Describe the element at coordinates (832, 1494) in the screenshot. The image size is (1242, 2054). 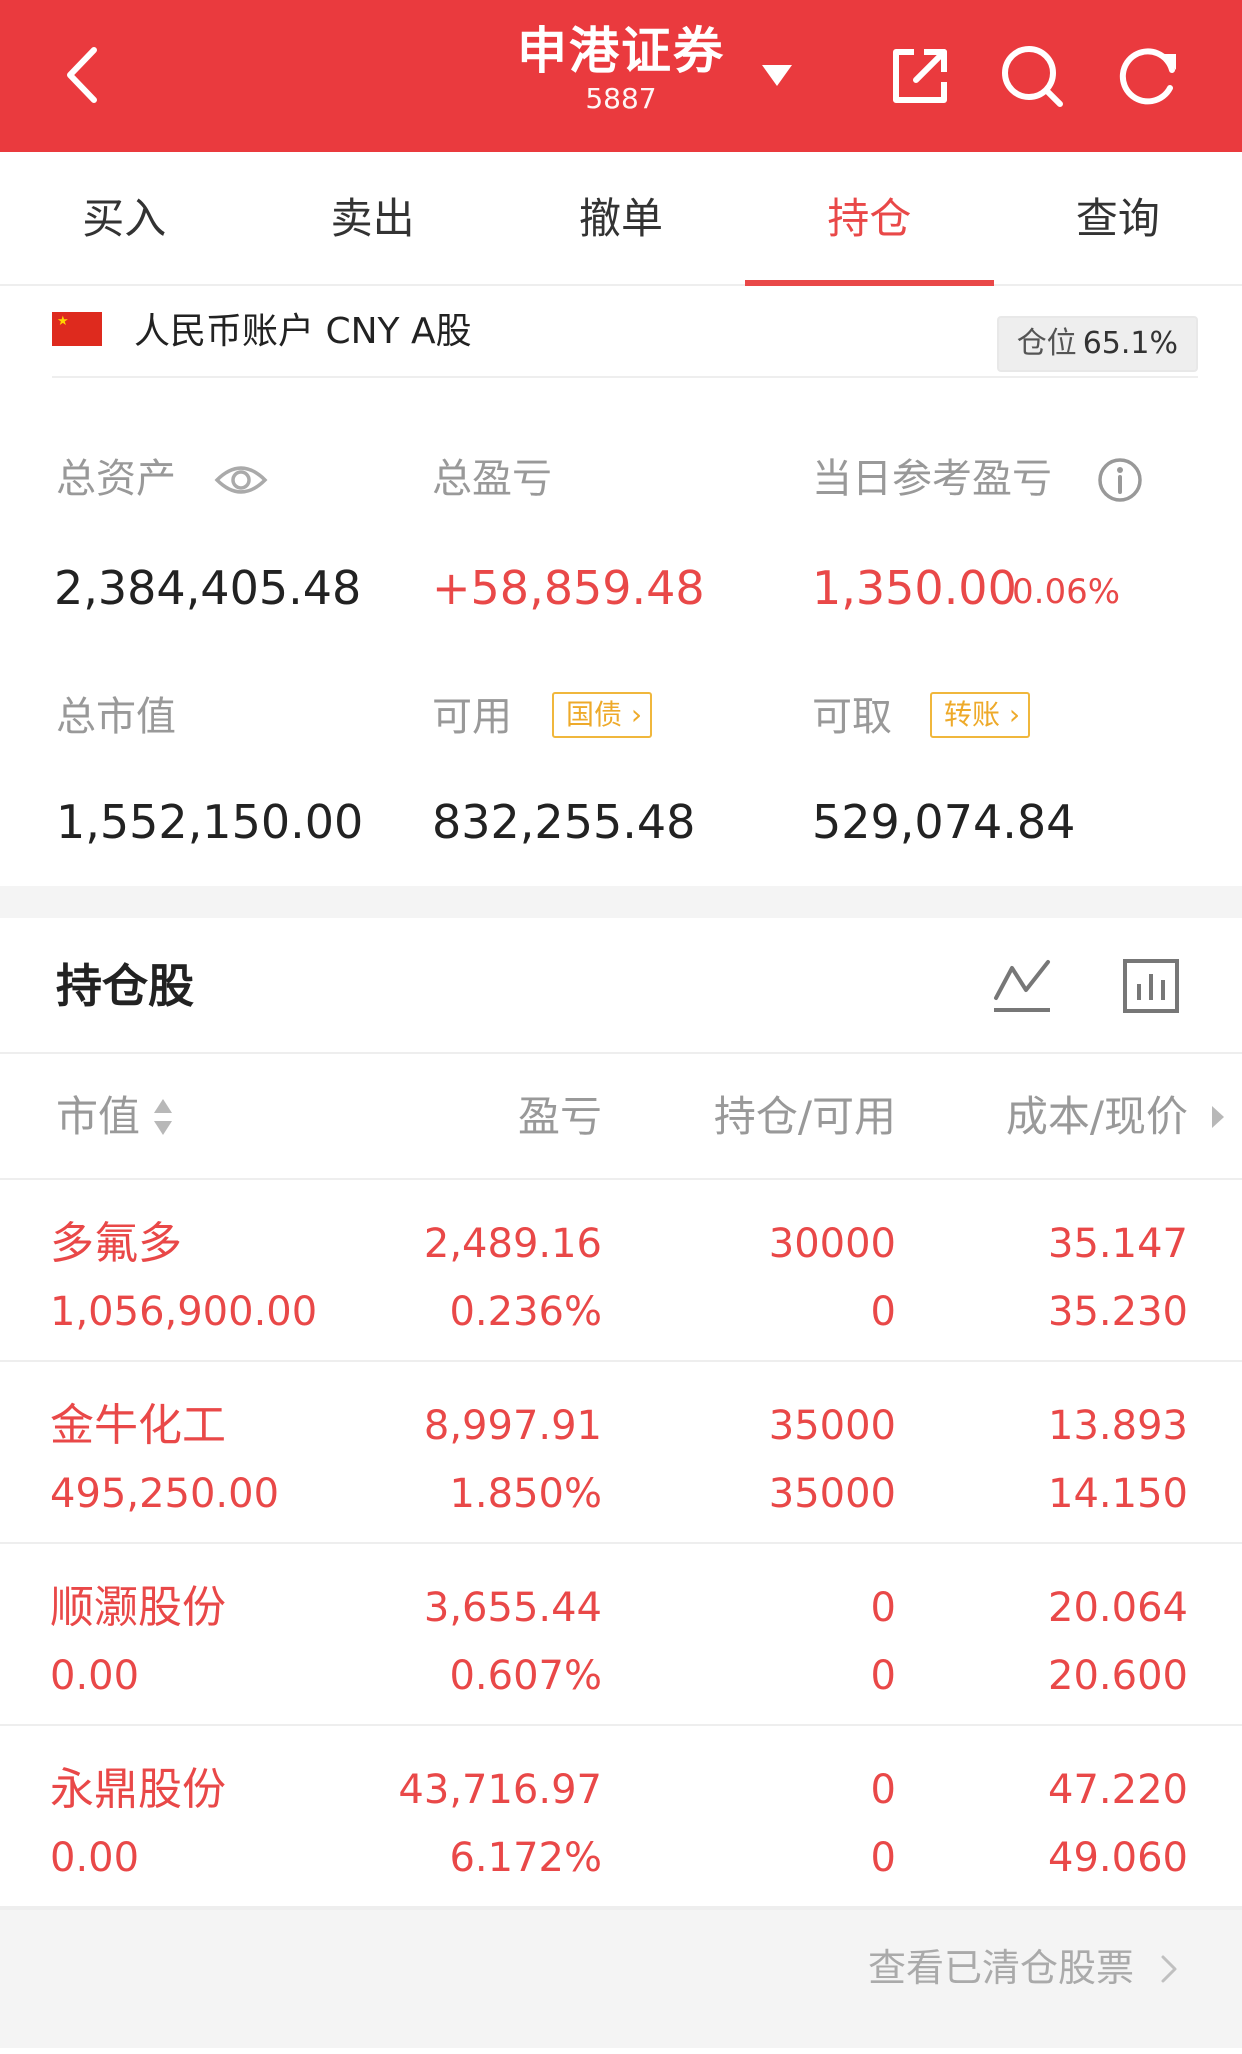
I see `stock-available: 35000` at that location.